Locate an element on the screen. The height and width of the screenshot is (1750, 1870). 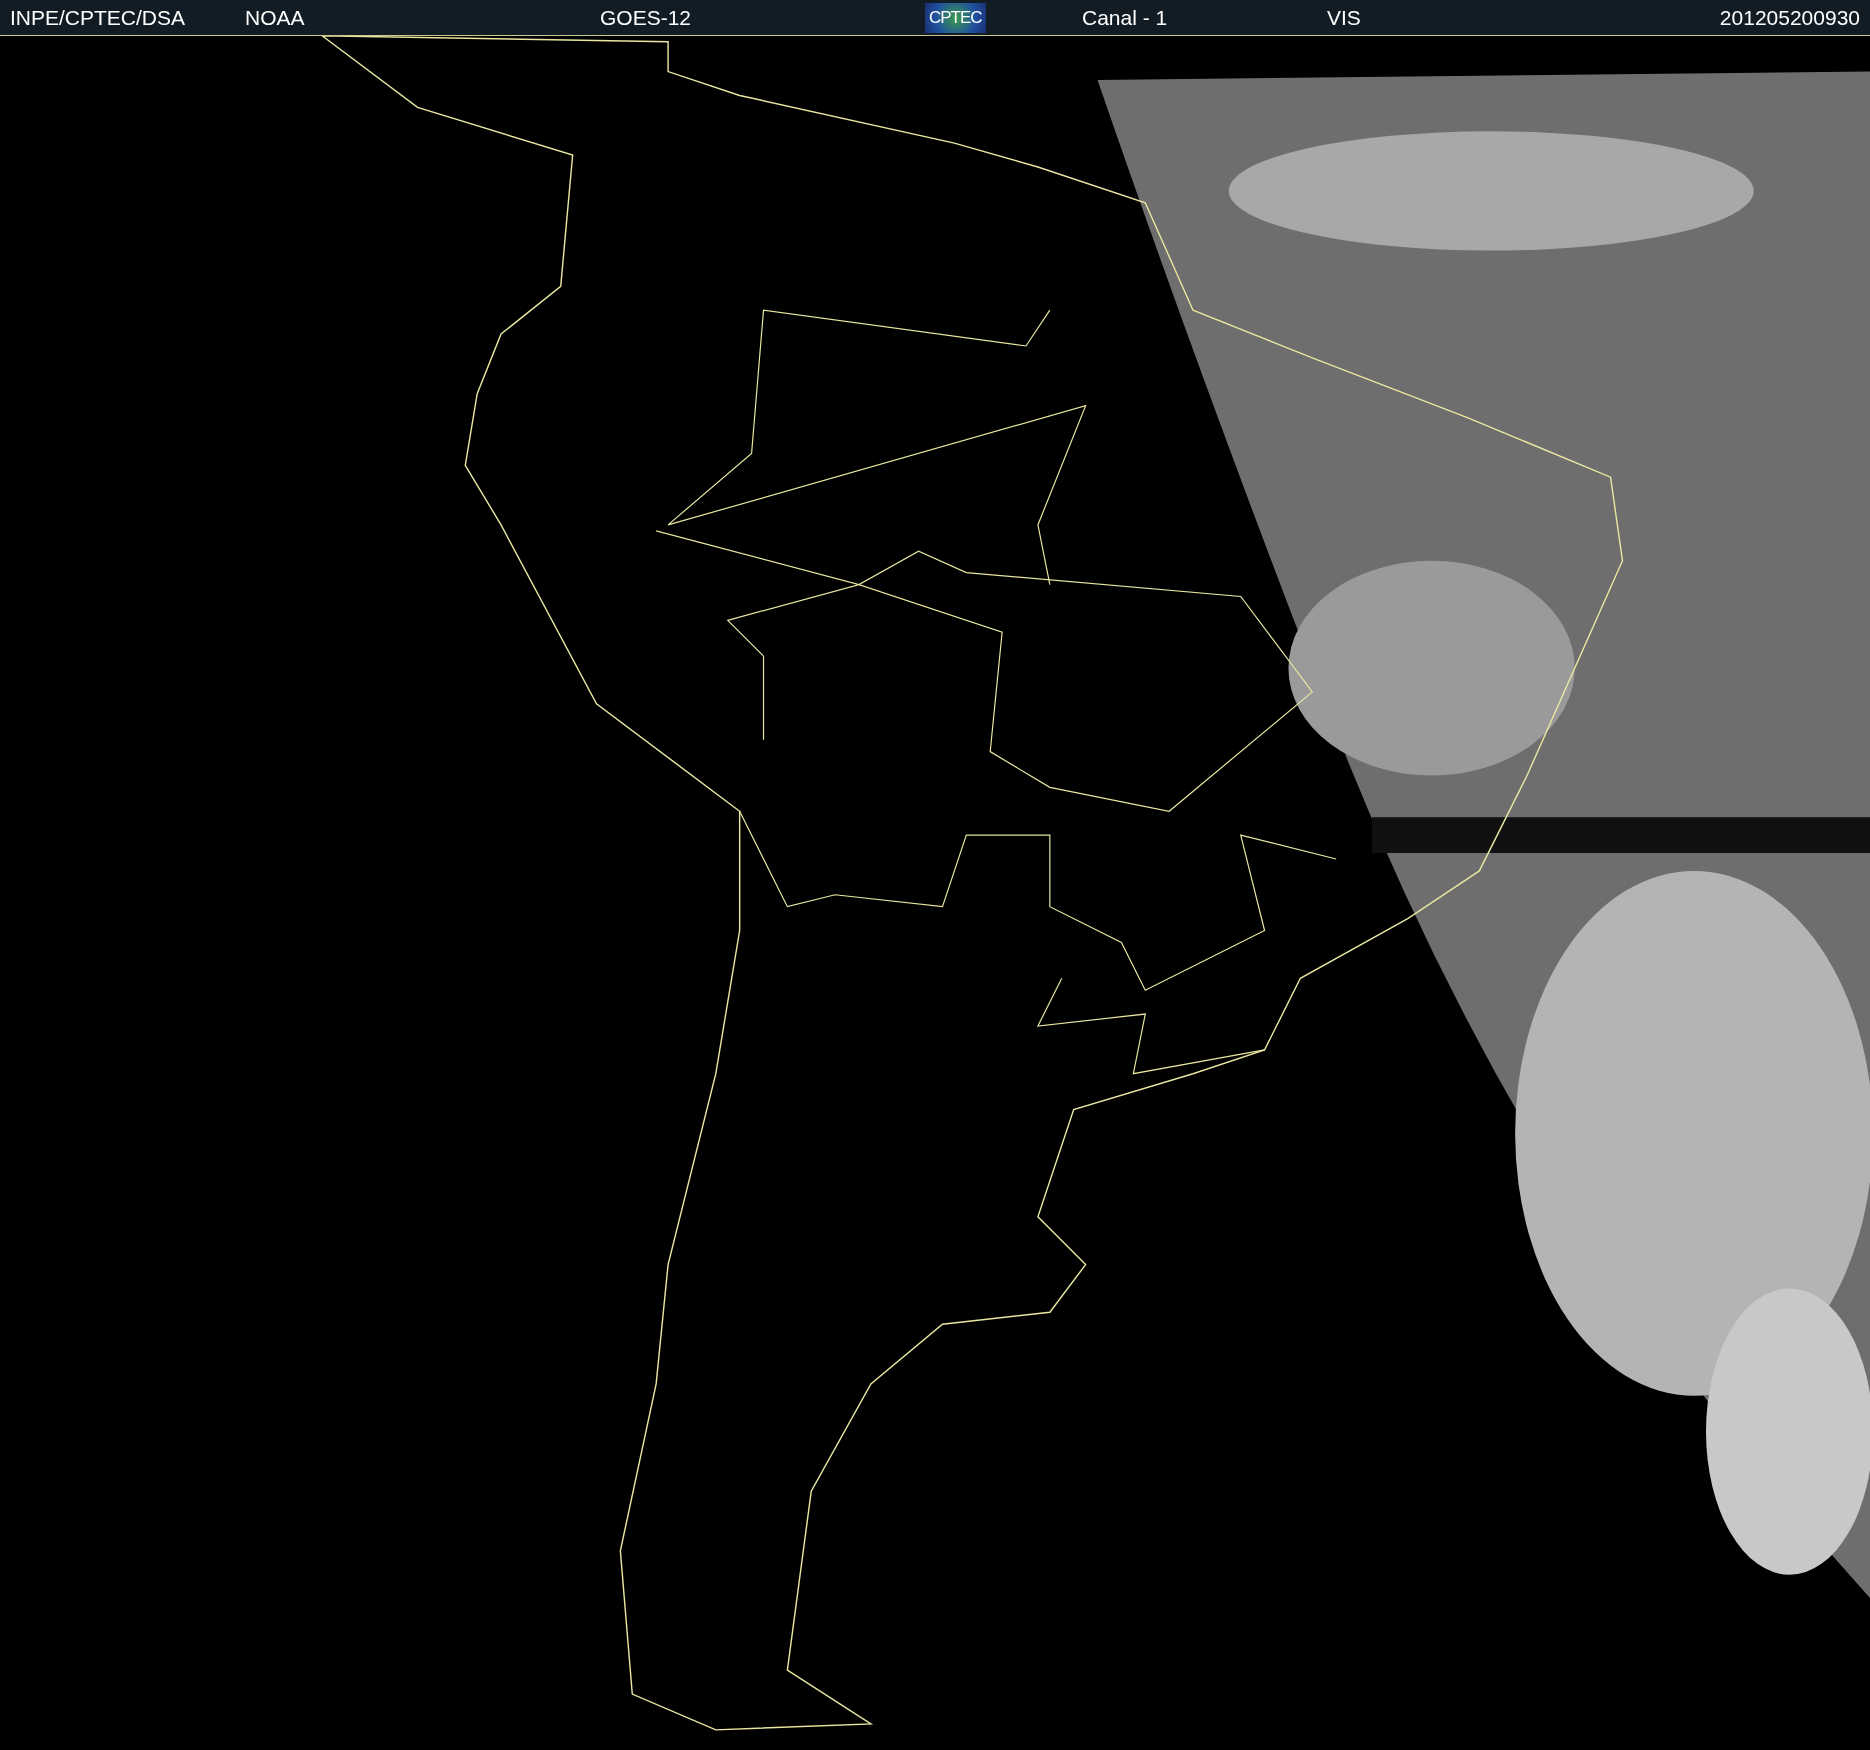
header-label: GOES-12 is located at coordinates (646, 17).